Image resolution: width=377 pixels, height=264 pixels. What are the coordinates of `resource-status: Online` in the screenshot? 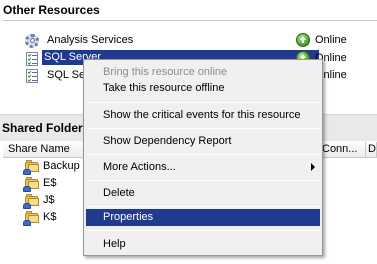 It's located at (321, 40).